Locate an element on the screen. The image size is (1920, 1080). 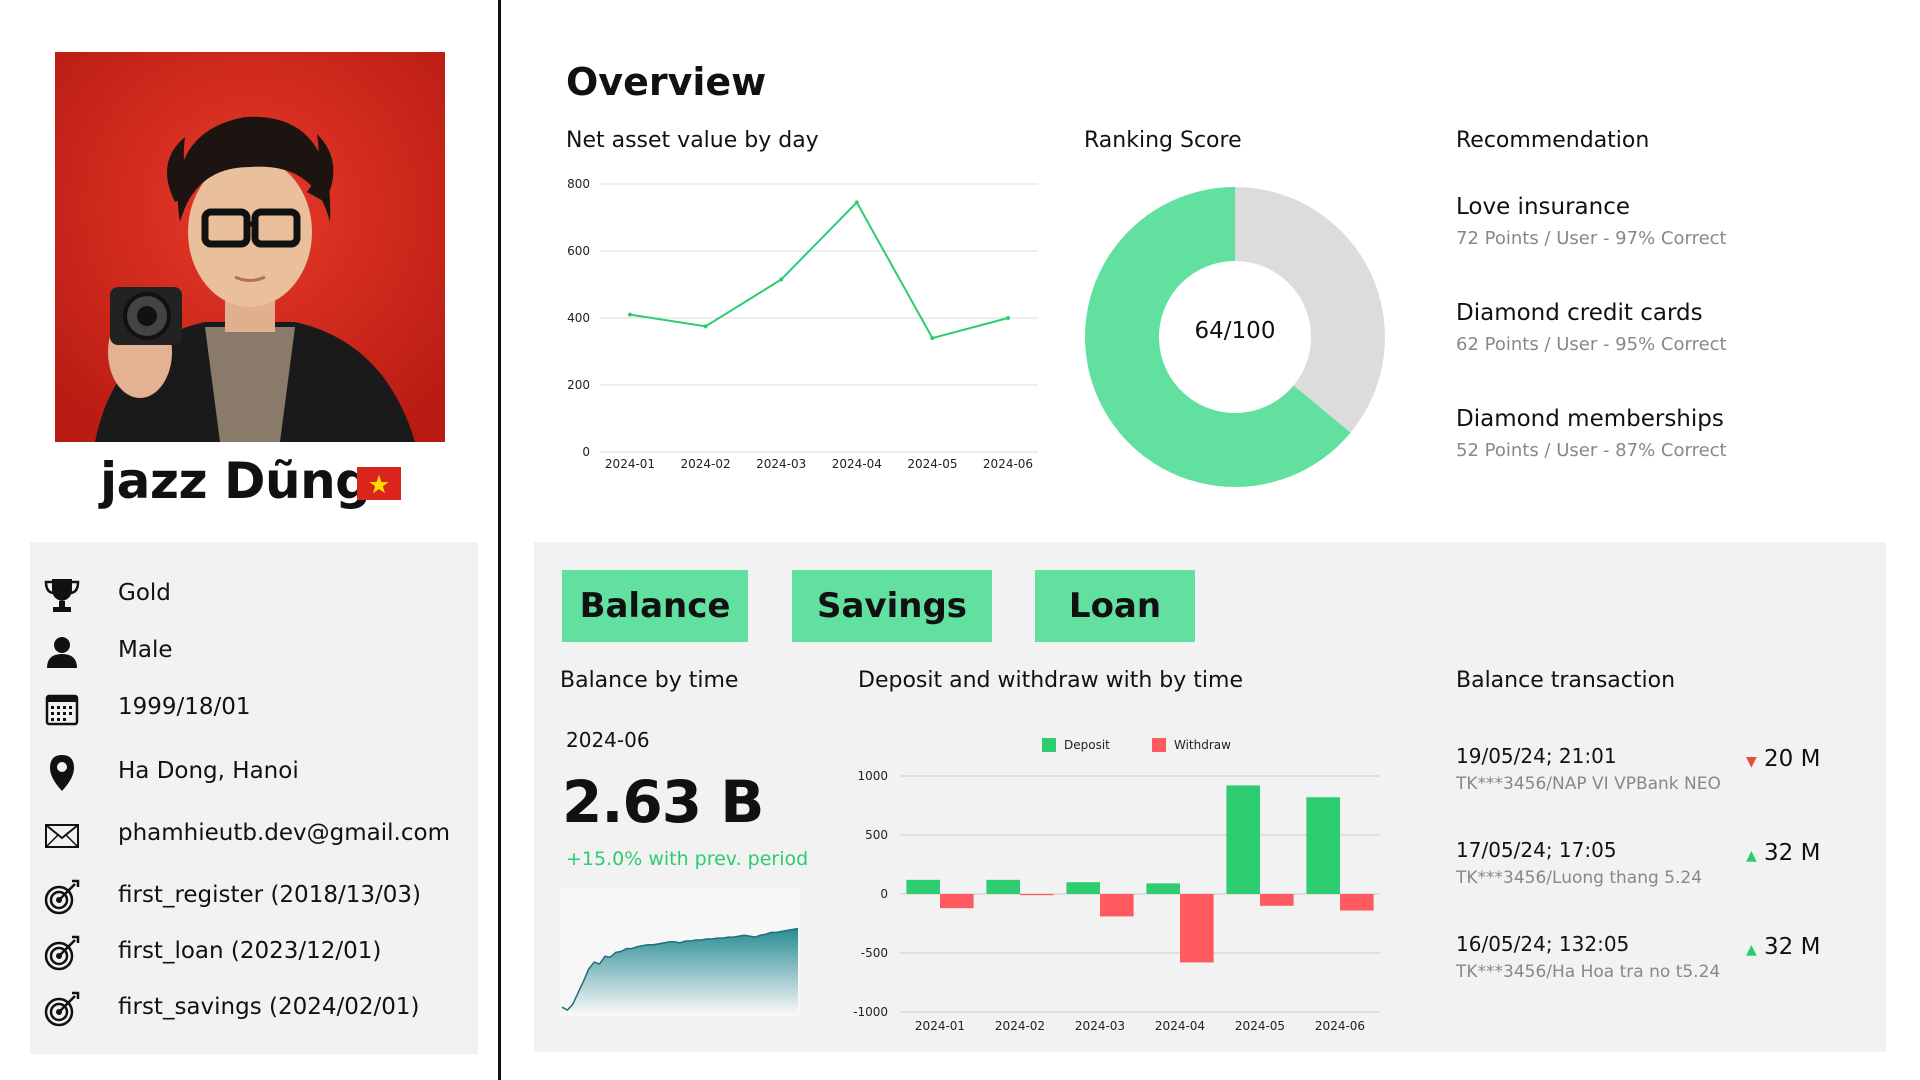
info-row-tier: Gold is located at coordinates (254, 595).